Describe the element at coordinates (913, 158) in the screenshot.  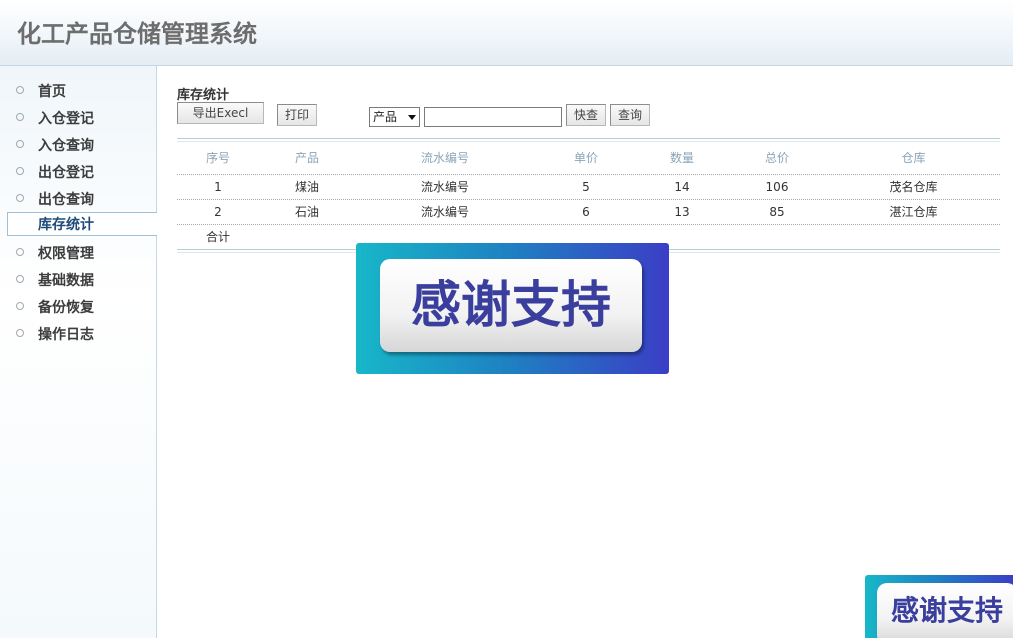
I see `column-header: 仓库` at that location.